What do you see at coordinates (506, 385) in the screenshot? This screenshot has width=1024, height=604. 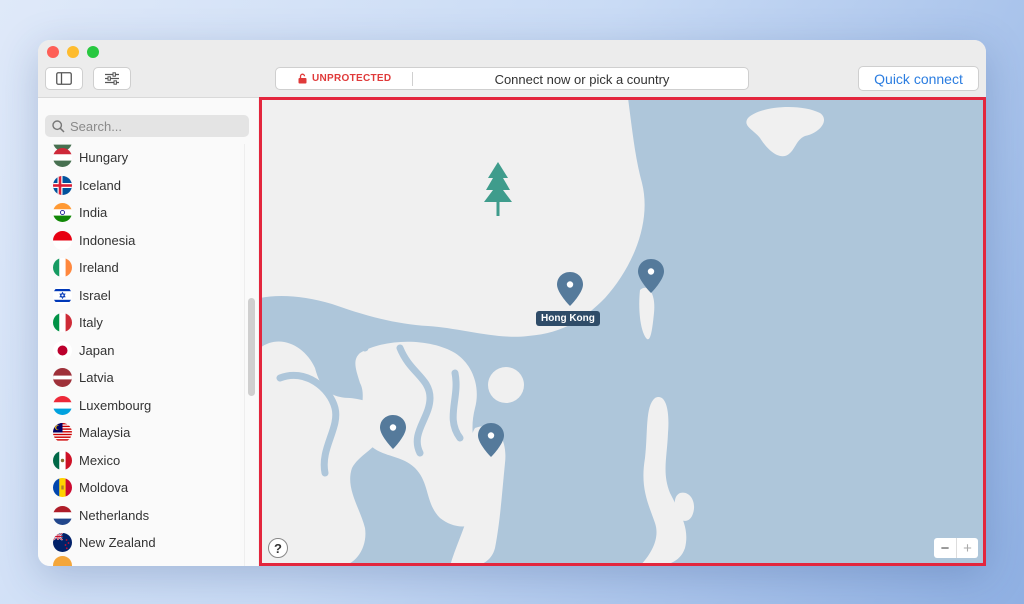 I see `small-island` at bounding box center [506, 385].